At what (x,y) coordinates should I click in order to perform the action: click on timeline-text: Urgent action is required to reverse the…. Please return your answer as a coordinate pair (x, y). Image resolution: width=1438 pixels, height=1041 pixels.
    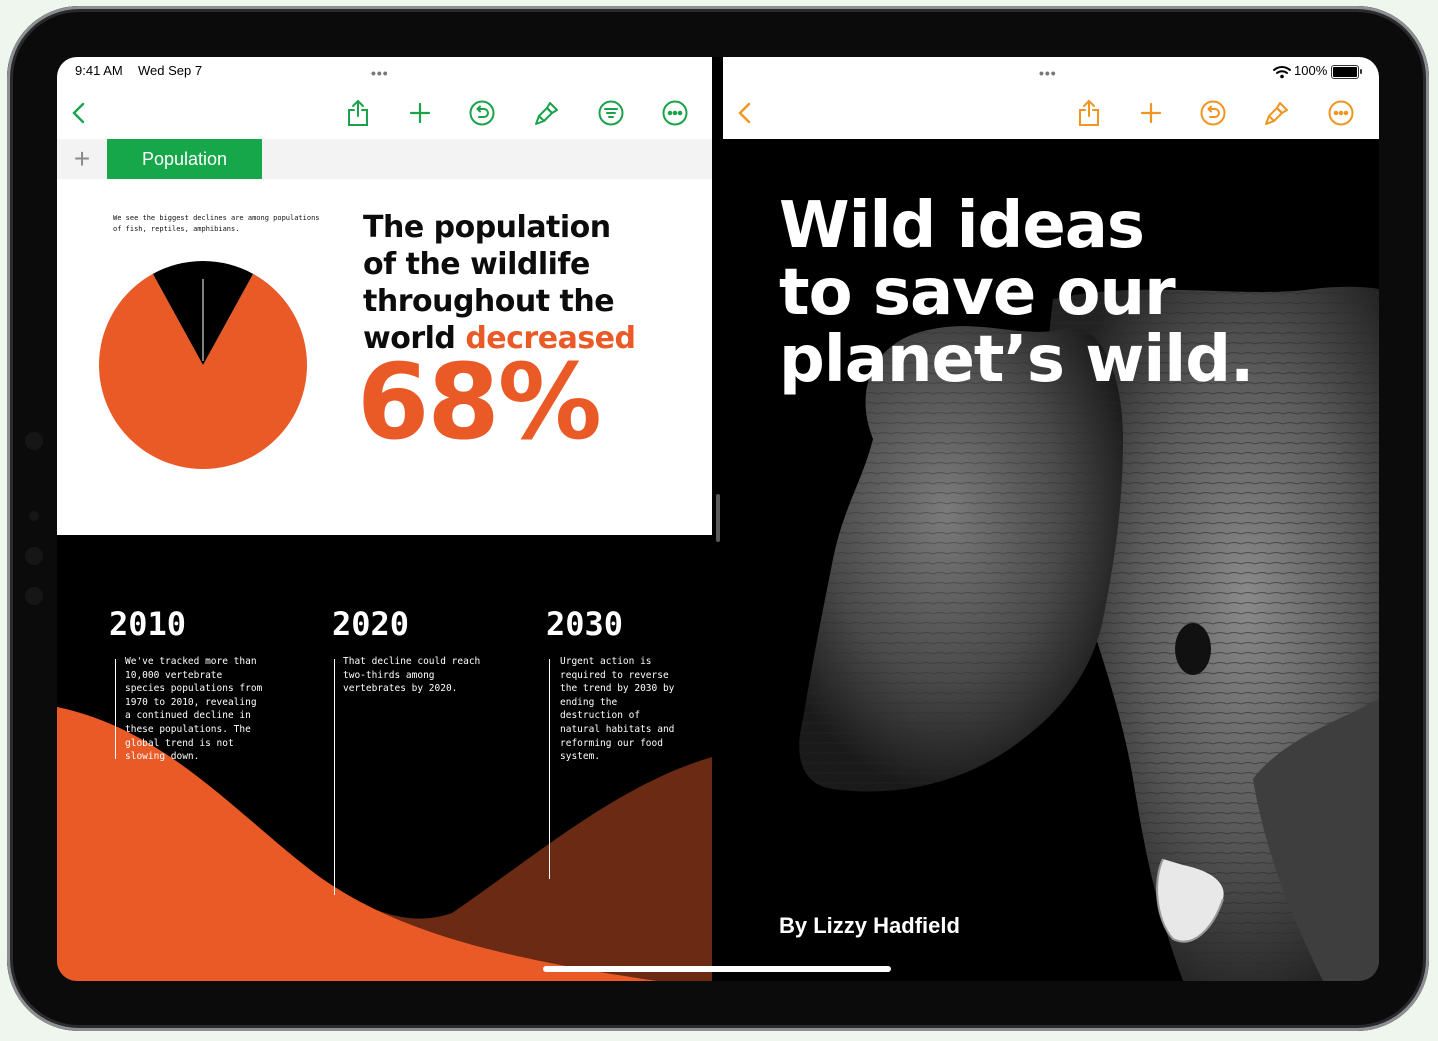
    Looking at the image, I should click on (617, 709).